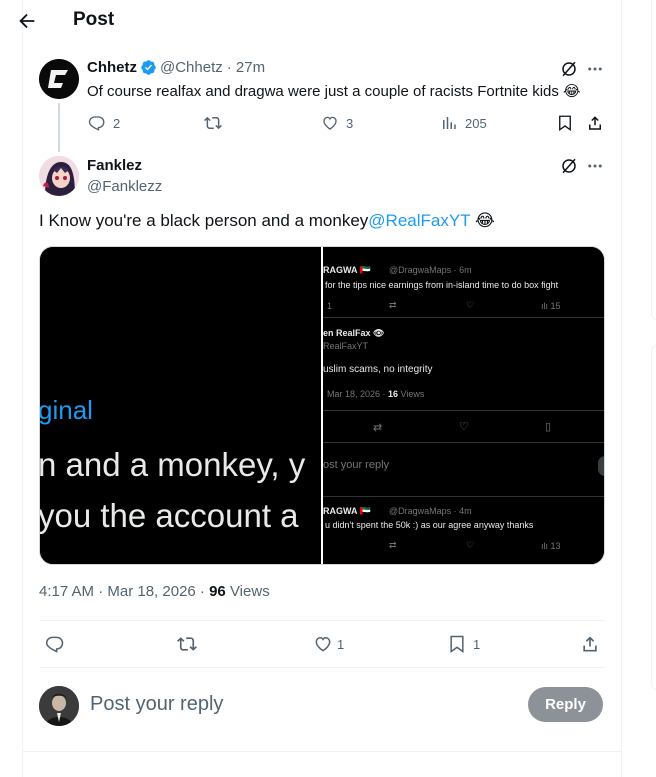 The height and width of the screenshot is (777, 656). Describe the element at coordinates (449, 123) in the screenshot. I see `analytics-icon` at that location.